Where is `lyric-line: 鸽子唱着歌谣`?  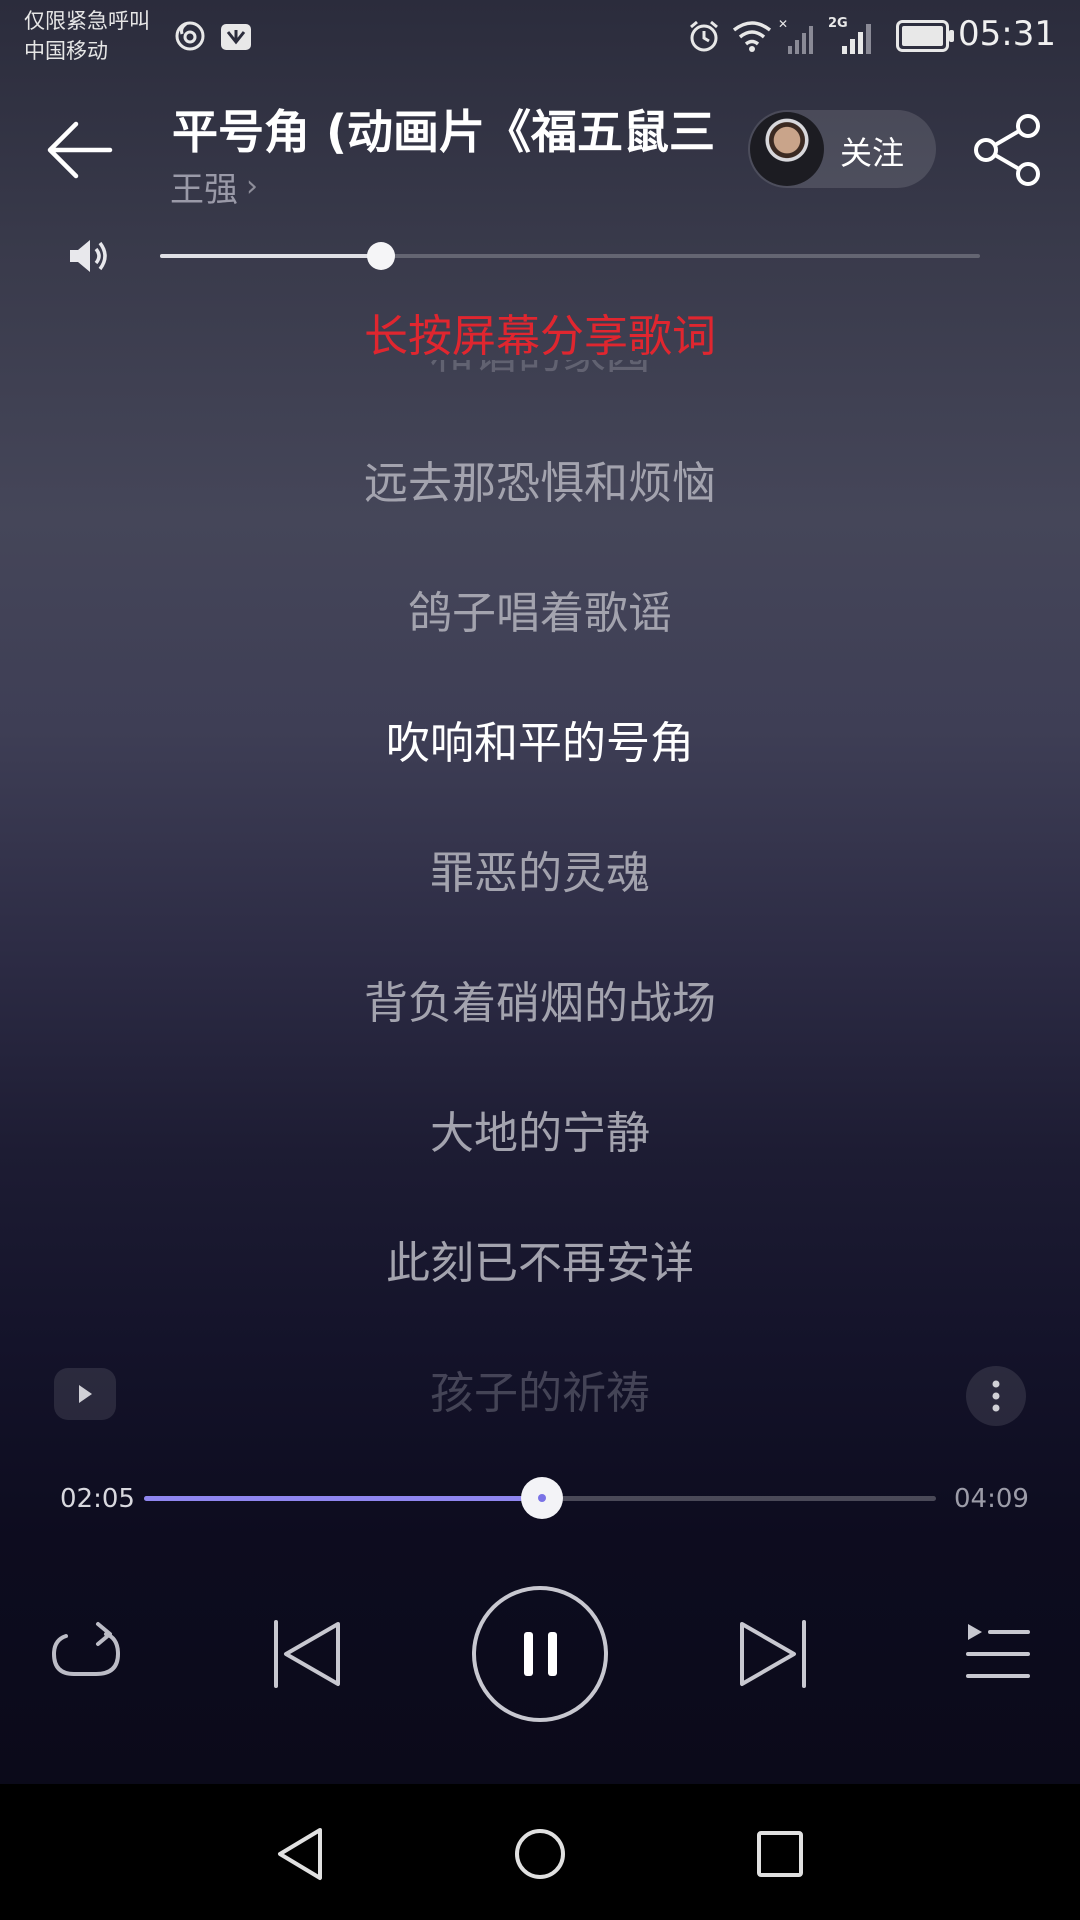
lyric-line: 鸽子唱着歌谣 is located at coordinates (540, 613).